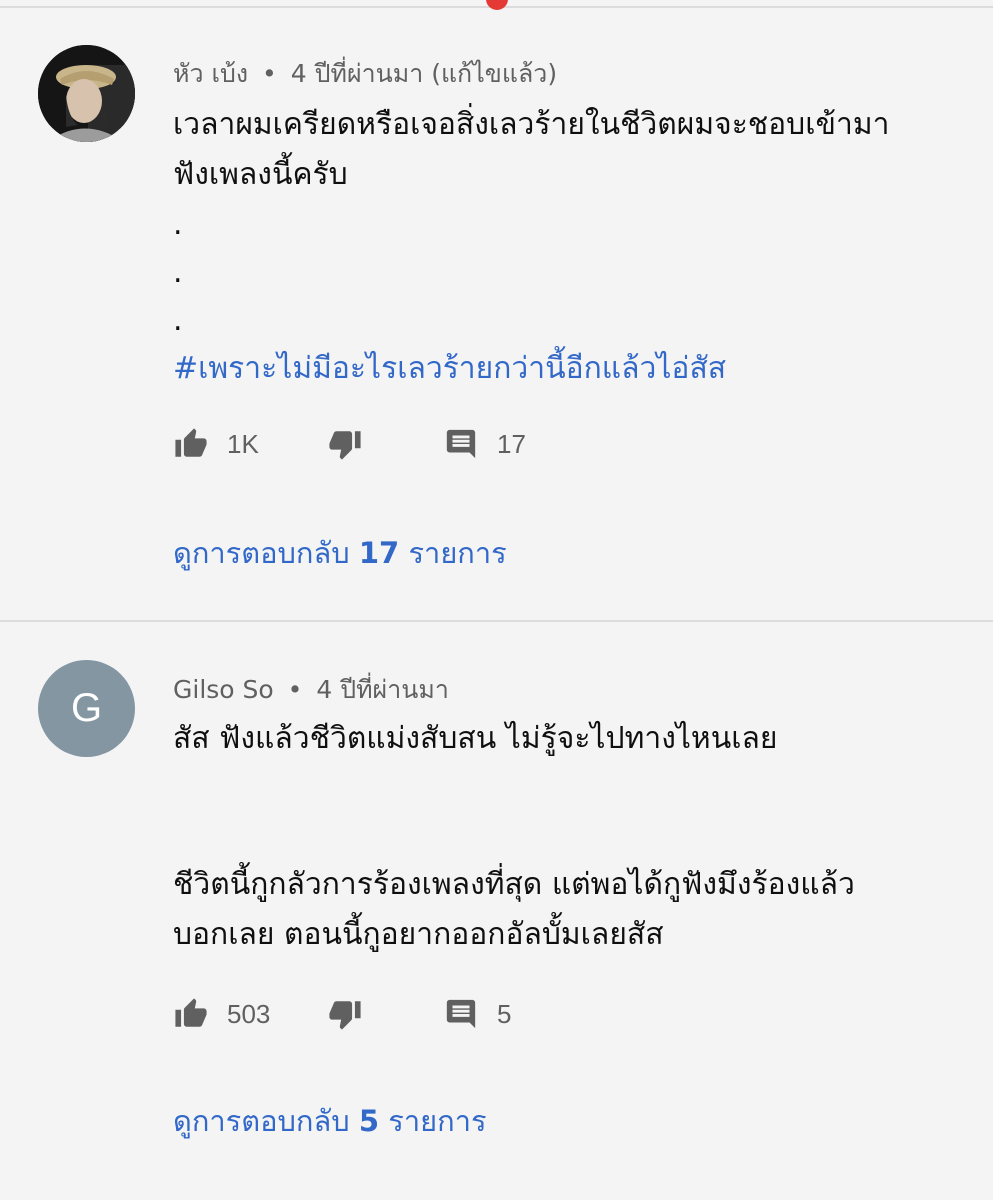 This screenshot has height=1200, width=993. I want to click on reply-count: 17, so click(511, 443).